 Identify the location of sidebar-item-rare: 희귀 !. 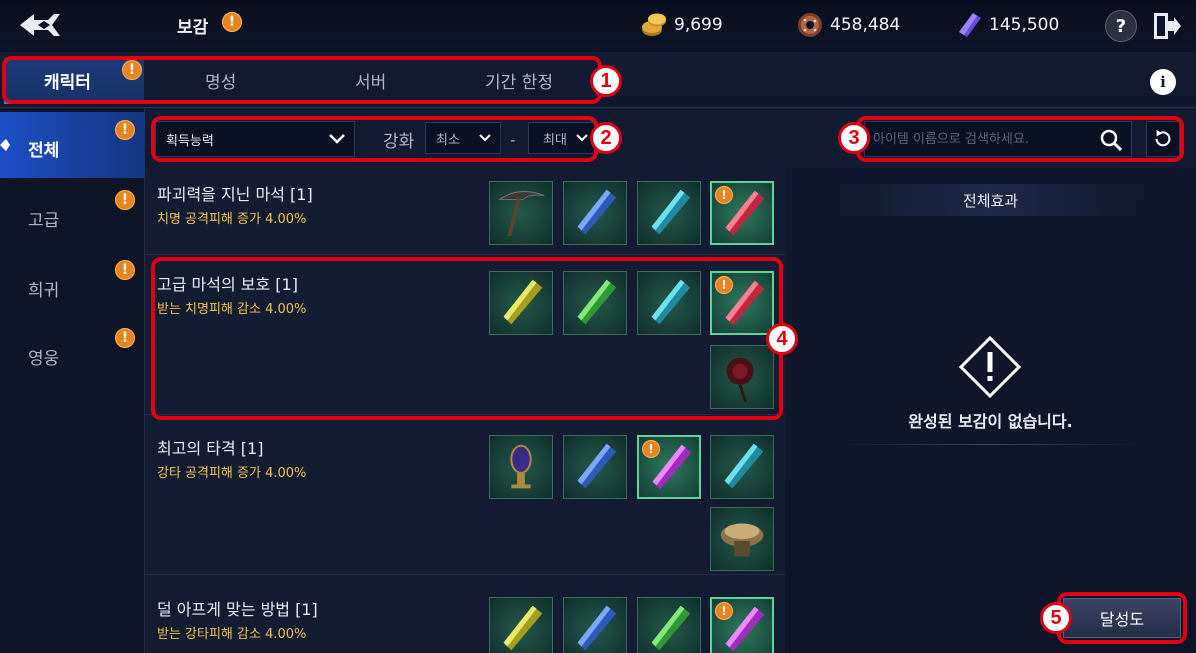
(72, 285).